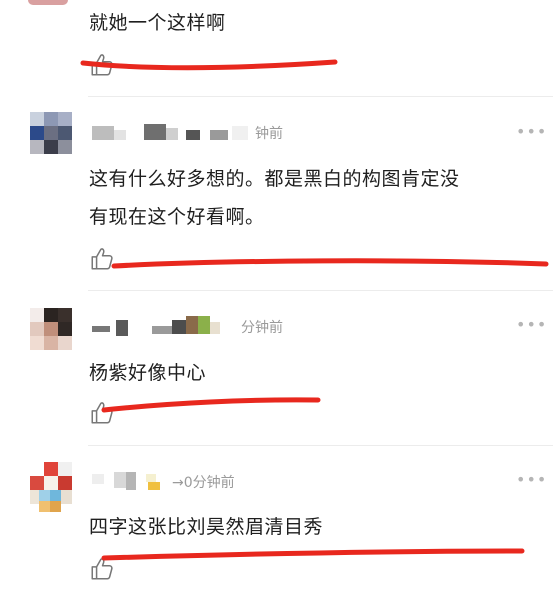  What do you see at coordinates (274, 179) in the screenshot?
I see `comment-text-line: 这有什么好多想的。都是黑白的构图肯定没` at bounding box center [274, 179].